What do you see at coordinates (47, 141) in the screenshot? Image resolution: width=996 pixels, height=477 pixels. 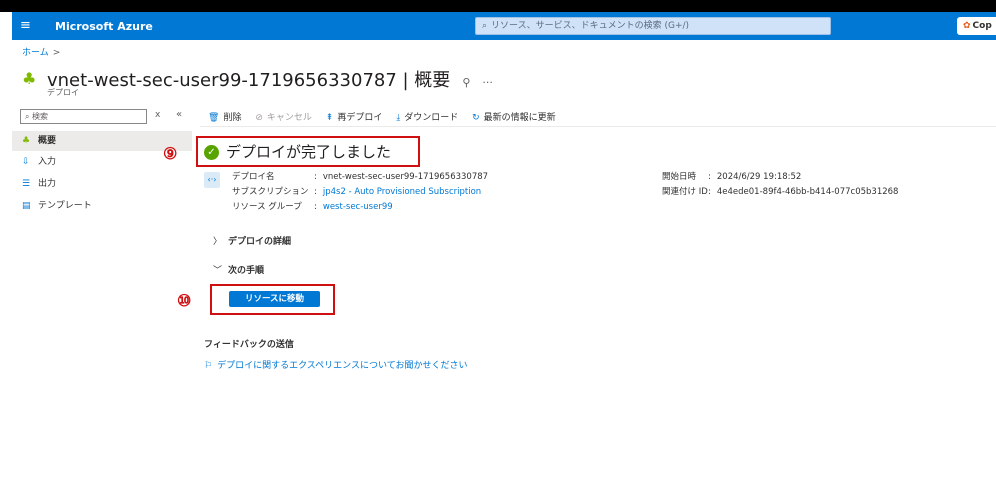 I see `sidebar-item-label: 概要` at bounding box center [47, 141].